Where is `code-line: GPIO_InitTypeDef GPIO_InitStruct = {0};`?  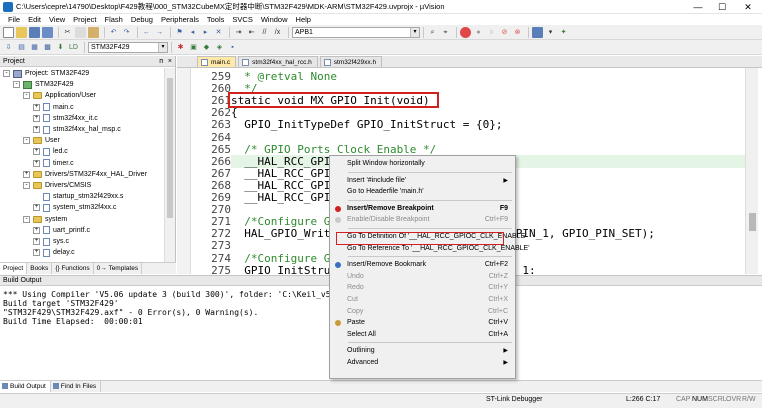 code-line: GPIO_InitTypeDef GPIO_InitStruct = {0}; is located at coordinates (366, 124).